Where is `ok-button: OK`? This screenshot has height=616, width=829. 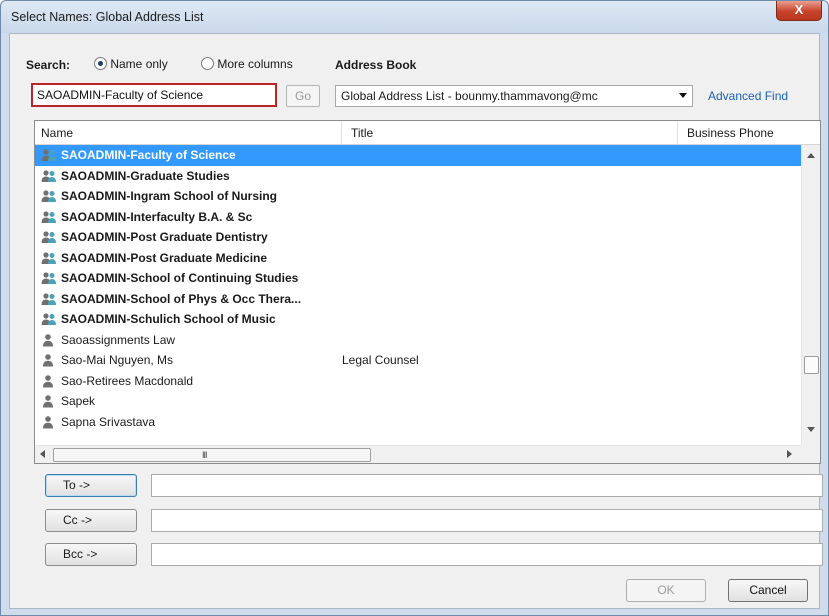 ok-button: OK is located at coordinates (666, 590).